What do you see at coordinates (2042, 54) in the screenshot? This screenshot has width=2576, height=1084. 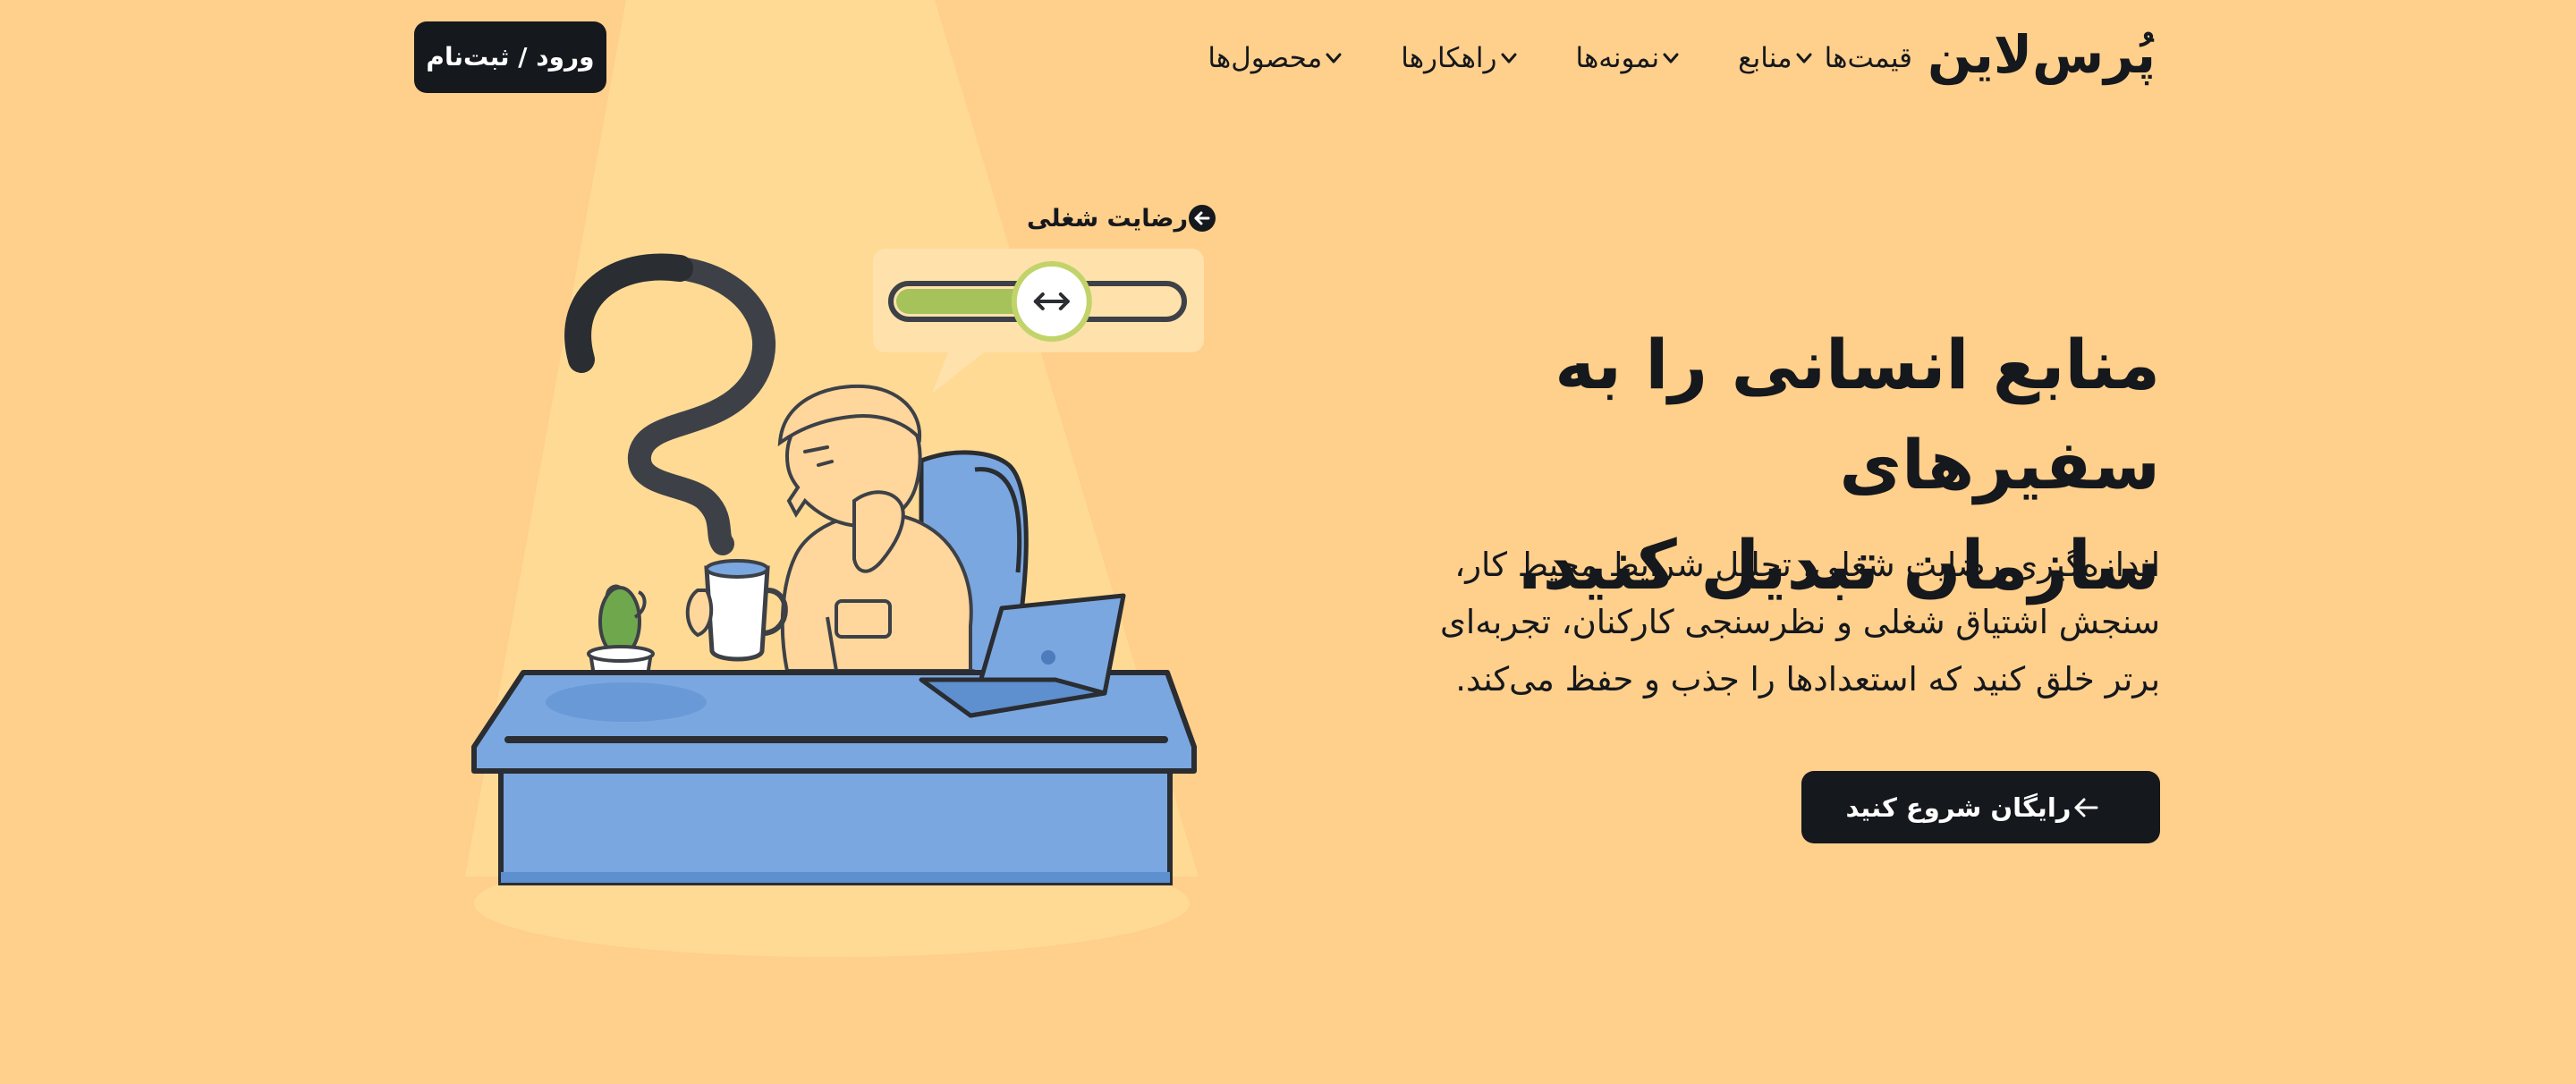 I see `site-logo: پُرس‌لاین` at bounding box center [2042, 54].